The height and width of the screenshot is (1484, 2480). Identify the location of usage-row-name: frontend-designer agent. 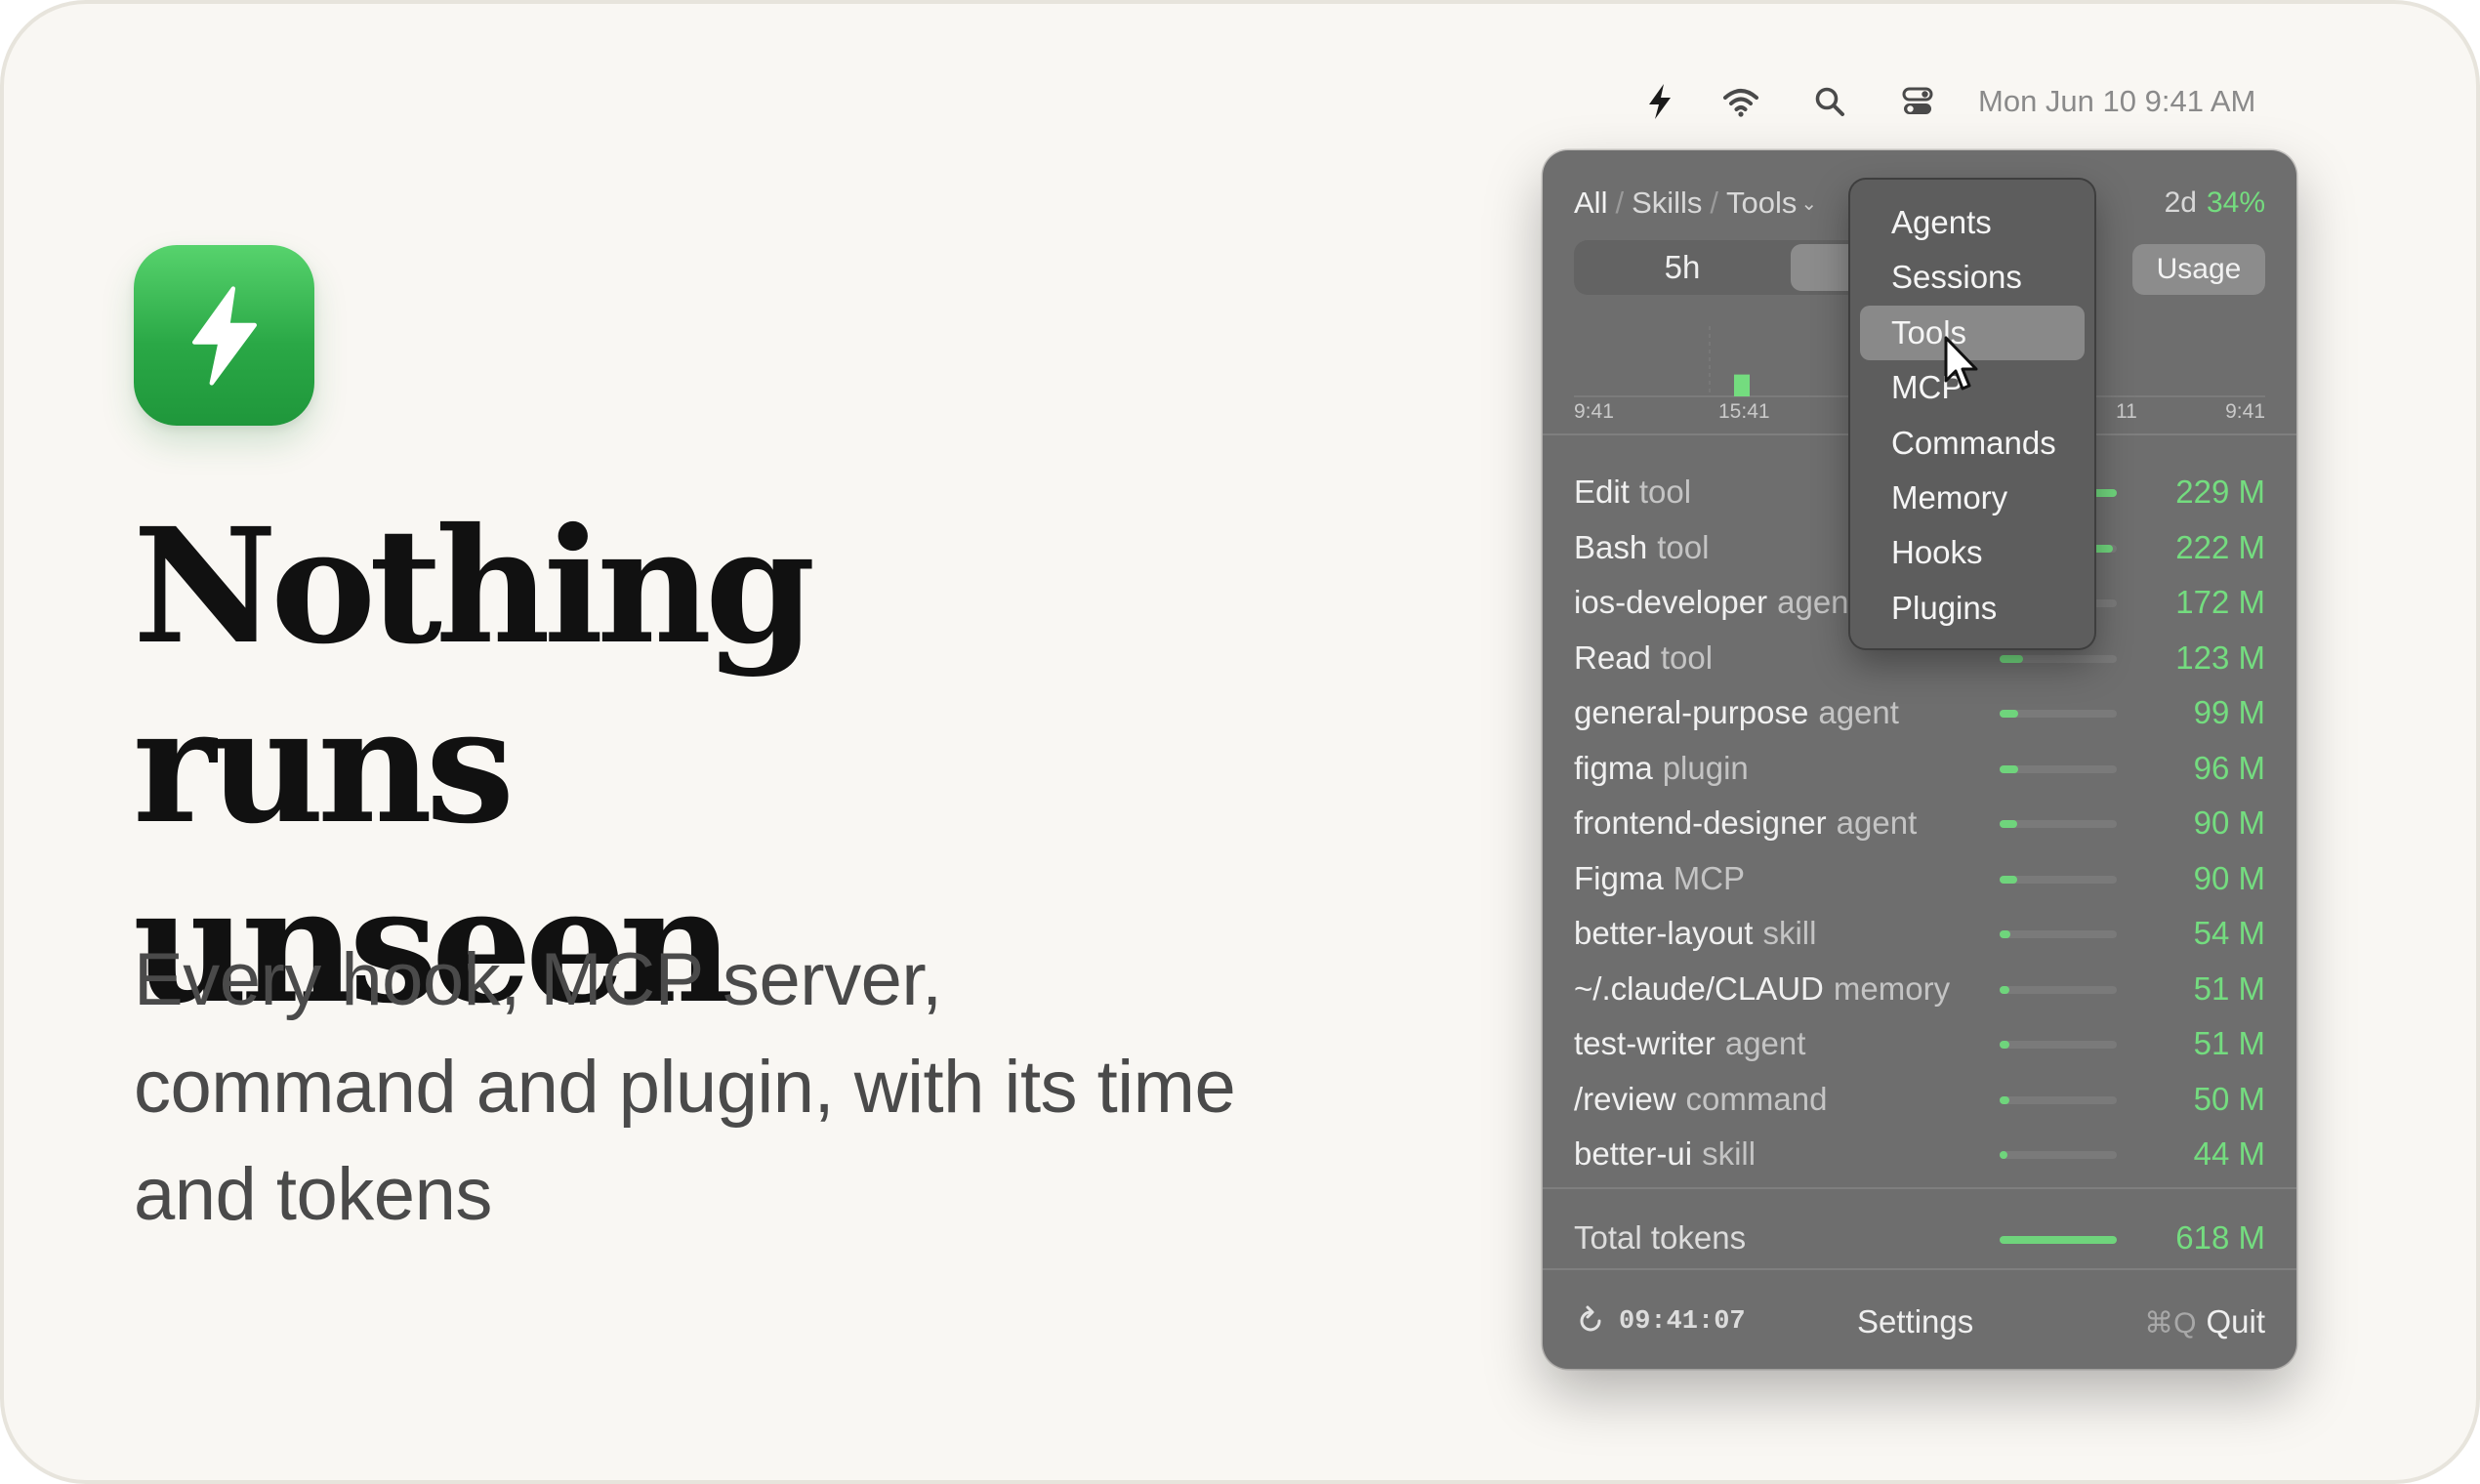
(1784, 824).